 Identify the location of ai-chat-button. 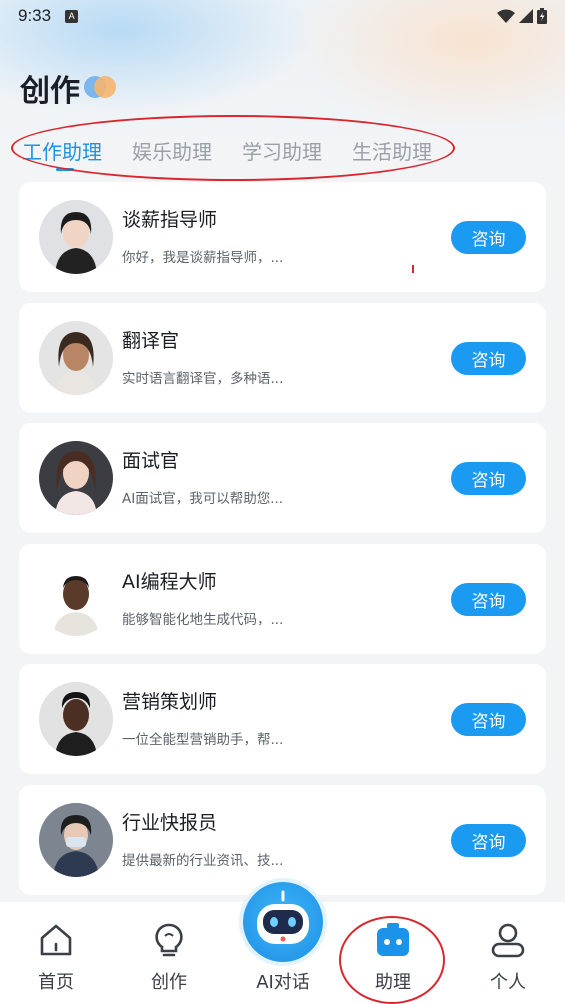
(283, 922).